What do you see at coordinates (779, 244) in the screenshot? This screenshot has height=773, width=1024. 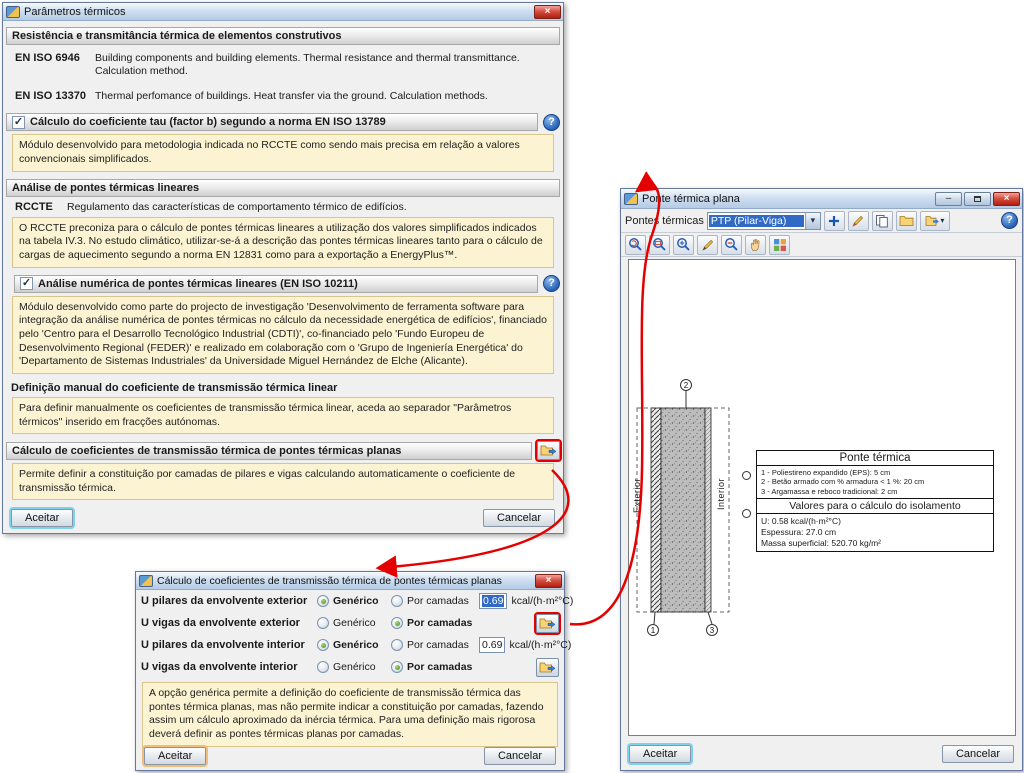 I see `views-icon` at bounding box center [779, 244].